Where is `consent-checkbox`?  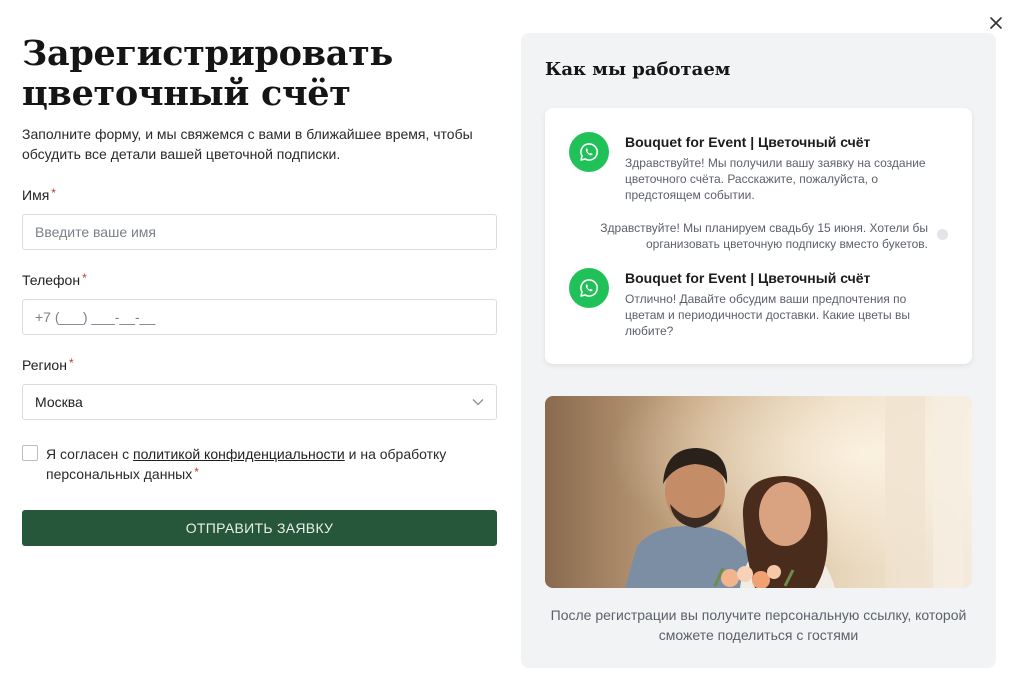 consent-checkbox is located at coordinates (30, 453).